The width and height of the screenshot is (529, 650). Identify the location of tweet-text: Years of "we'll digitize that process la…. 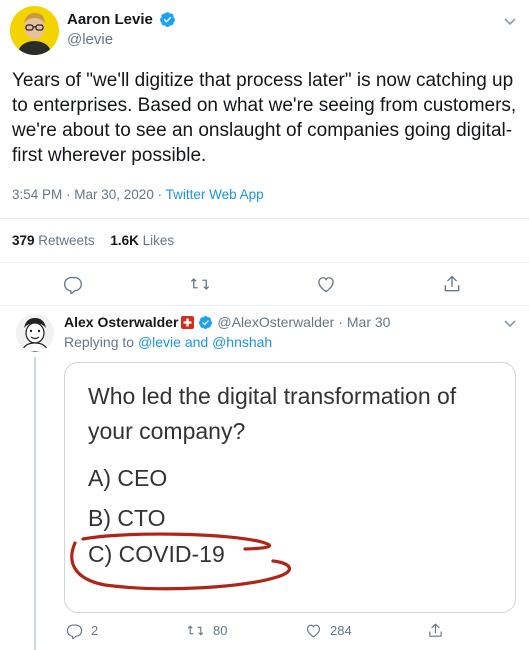
(264, 118).